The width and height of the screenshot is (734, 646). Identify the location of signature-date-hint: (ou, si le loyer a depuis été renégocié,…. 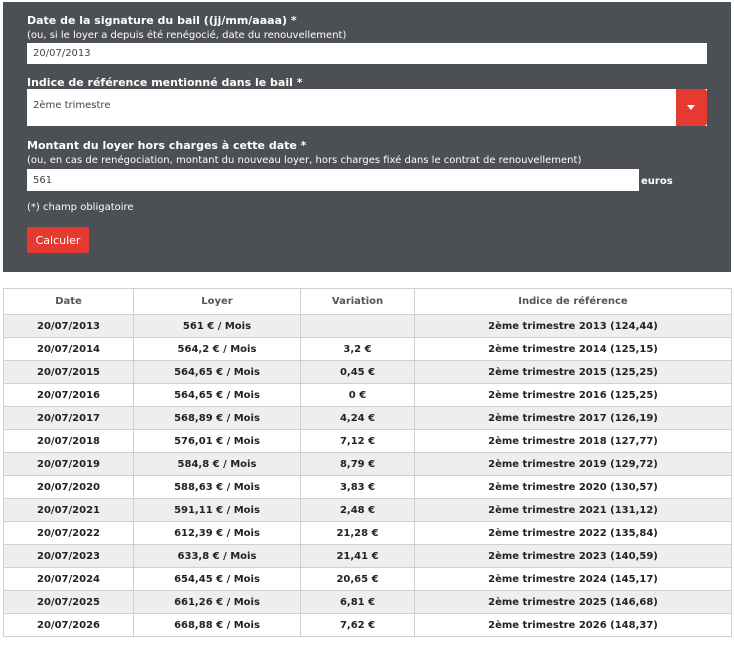
(187, 35).